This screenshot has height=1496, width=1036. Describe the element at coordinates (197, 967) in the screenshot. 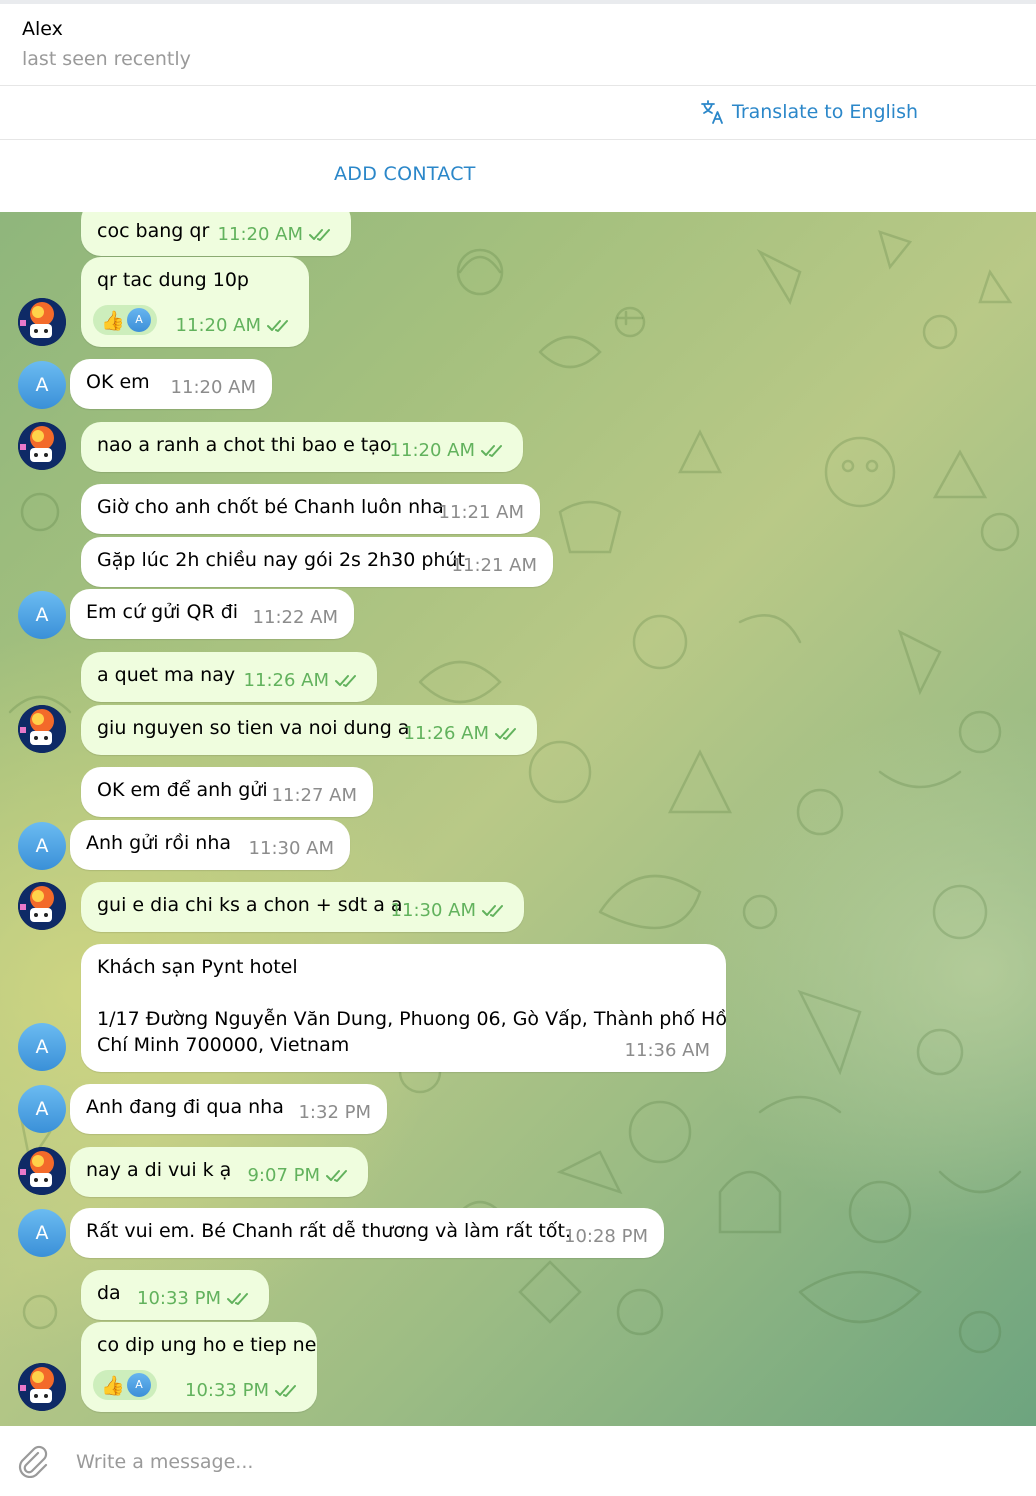

I see `message-line: Khách sạn Pynt hotel` at that location.